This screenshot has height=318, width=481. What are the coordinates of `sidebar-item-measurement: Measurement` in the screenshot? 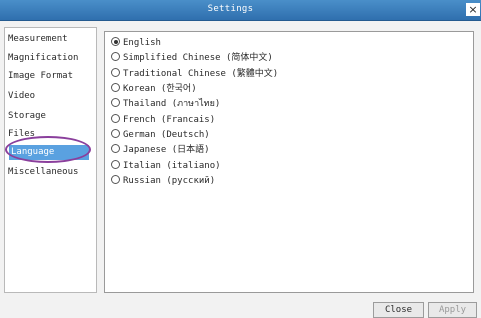 It's located at (50, 39).